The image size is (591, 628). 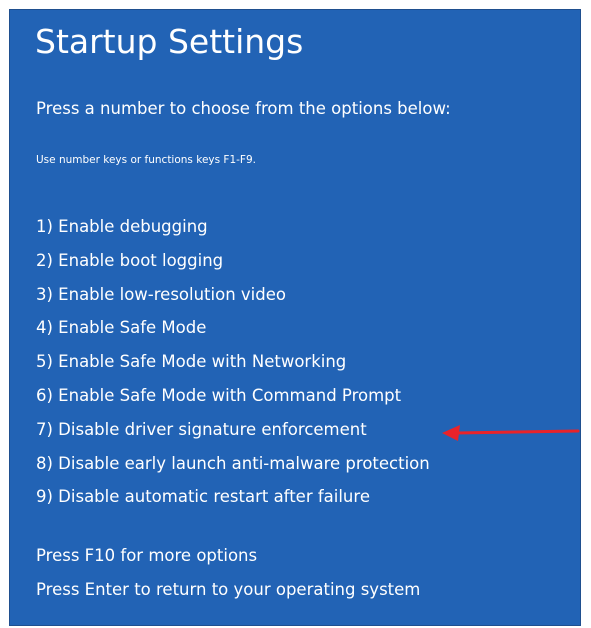 I want to click on more-options-f10: Press F10 for more options, so click(x=228, y=556).